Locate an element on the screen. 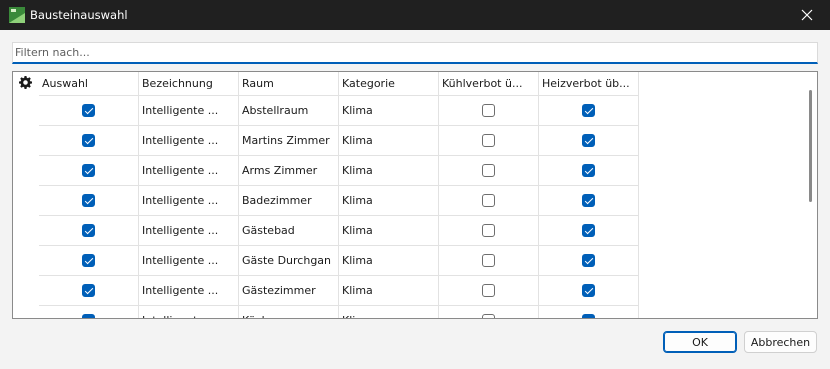 This screenshot has height=369, width=830. table-row: Intelligente ... Arms Zimmer Klima is located at coordinates (339, 171).